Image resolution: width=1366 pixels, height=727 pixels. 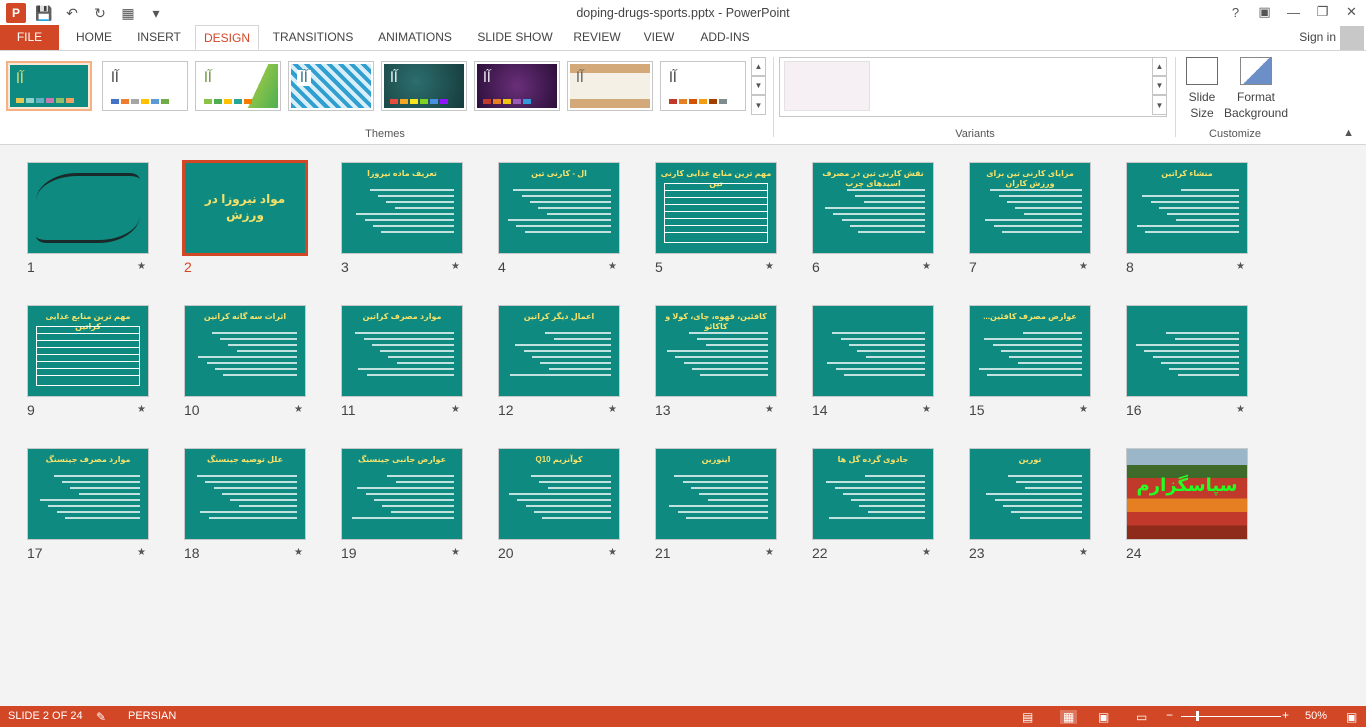 What do you see at coordinates (94, 37) in the screenshot?
I see `tab-home: HOME` at bounding box center [94, 37].